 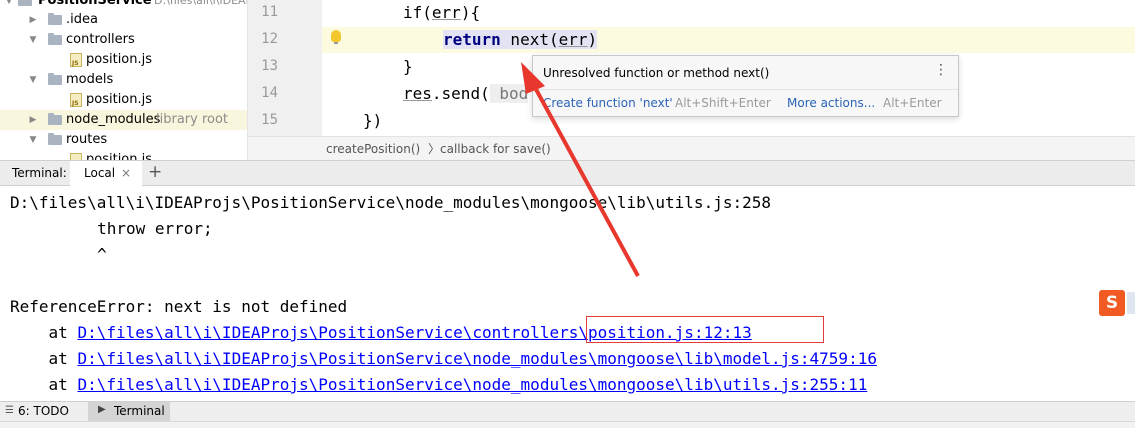 What do you see at coordinates (533, 78) in the screenshot?
I see `arrow-head` at bounding box center [533, 78].